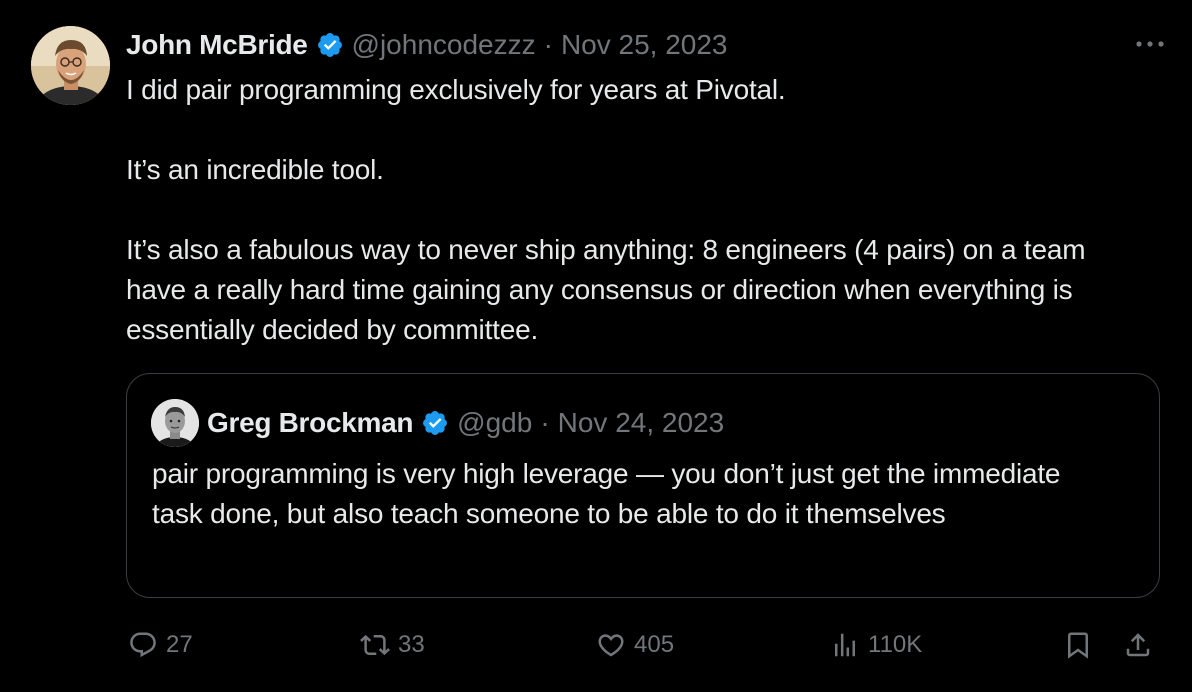  What do you see at coordinates (160, 645) in the screenshot?
I see `reply-button: 27` at bounding box center [160, 645].